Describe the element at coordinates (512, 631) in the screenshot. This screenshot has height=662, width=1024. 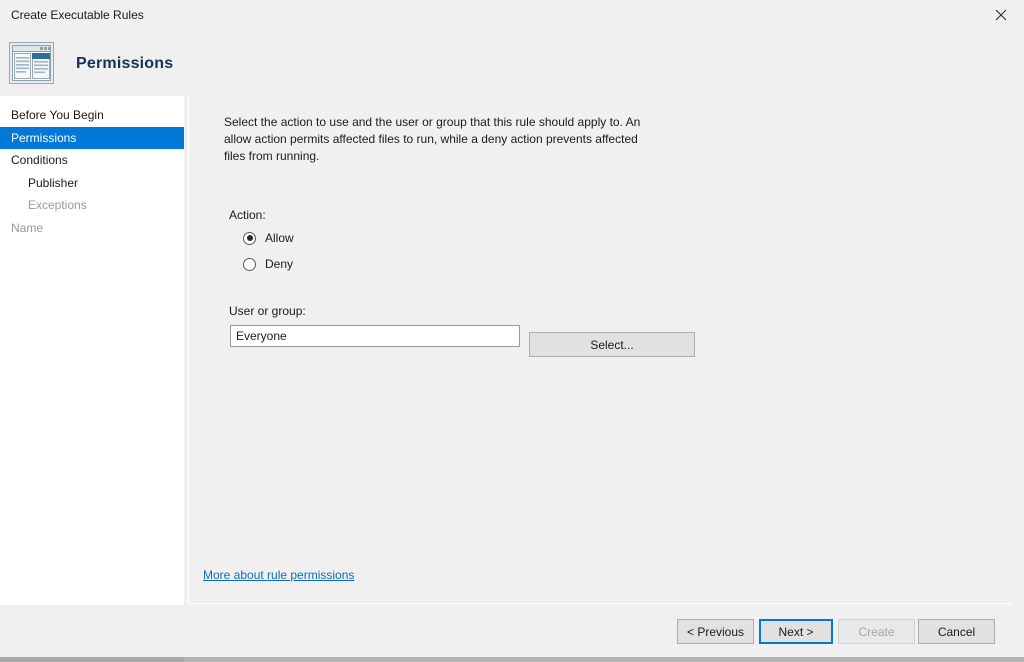
I see `dialog-footer: < Previous Next > Create Cancel` at that location.